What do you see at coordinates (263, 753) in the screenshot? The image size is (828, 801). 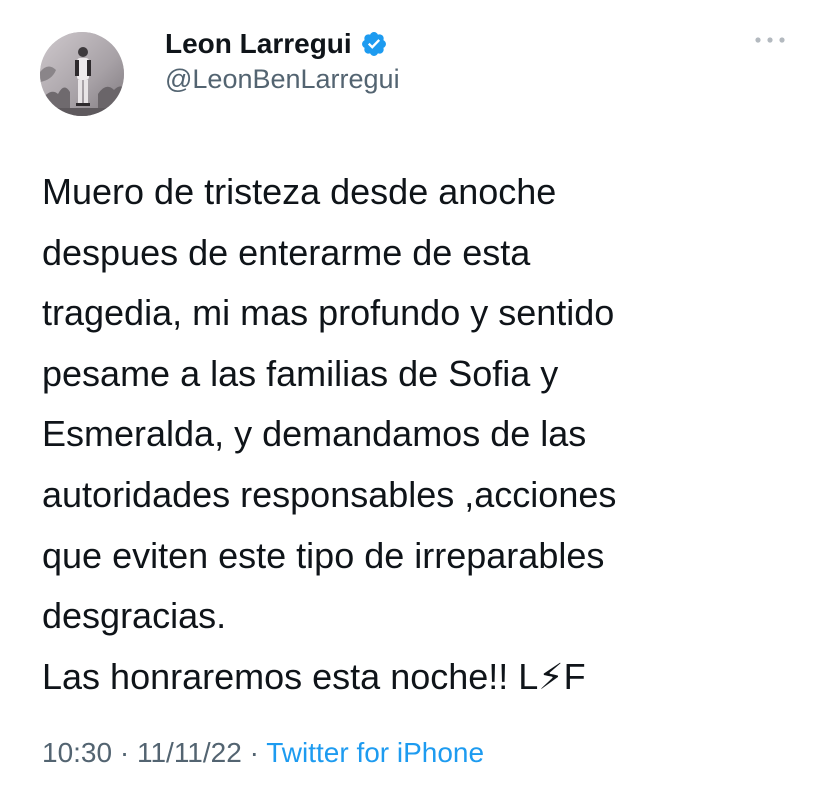 I see `tweet-metadata: 10:30 · 11/11/22 · Twitter for iPhone` at bounding box center [263, 753].